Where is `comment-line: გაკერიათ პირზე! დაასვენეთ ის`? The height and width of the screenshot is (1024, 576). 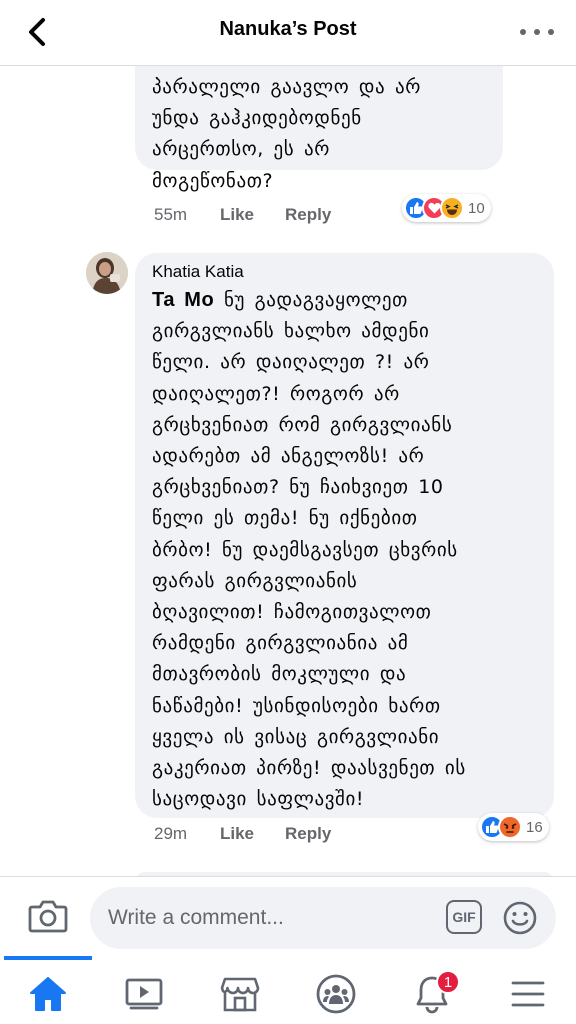
comment-line: გაკერიათ პირზე! დაასვენეთ ის is located at coordinates (309, 768).